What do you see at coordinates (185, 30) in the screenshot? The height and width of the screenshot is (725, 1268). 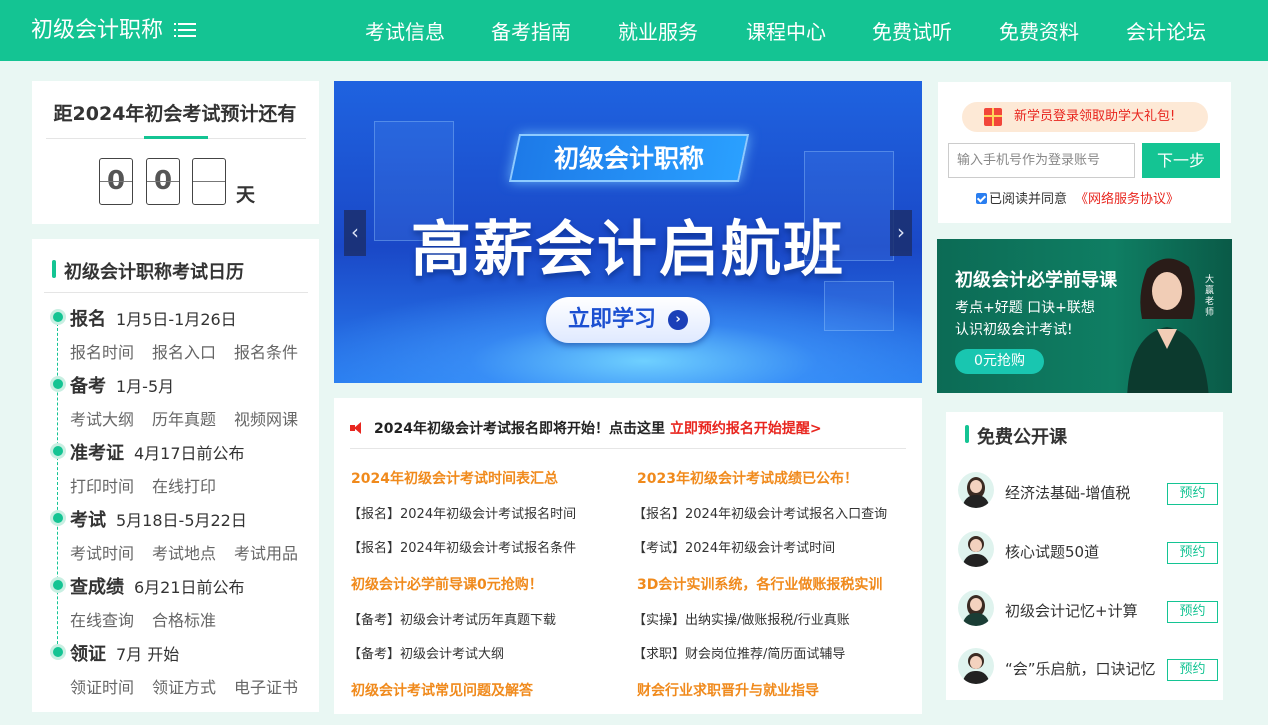 I see `menu-icon` at bounding box center [185, 30].